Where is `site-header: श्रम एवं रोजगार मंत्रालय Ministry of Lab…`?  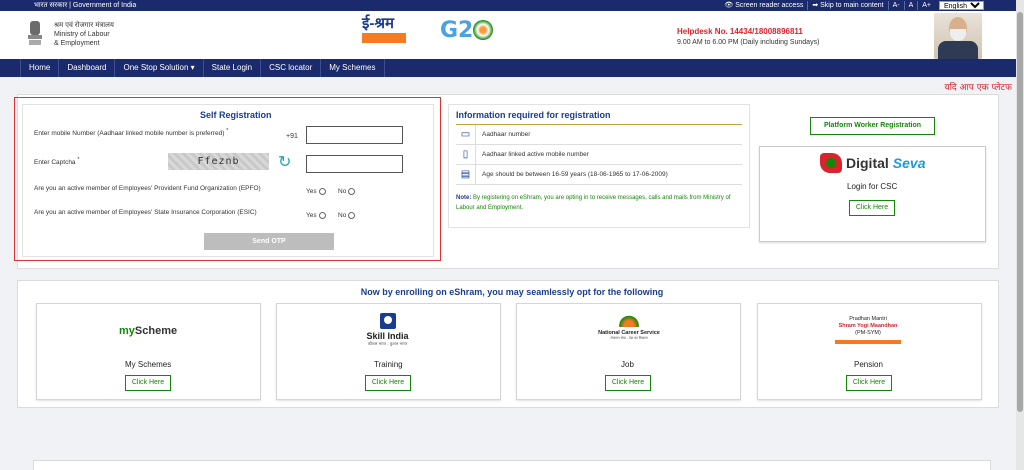 site-header: श्रम एवं रोजगार मंत्रालय Ministry of Lab… is located at coordinates (512, 35).